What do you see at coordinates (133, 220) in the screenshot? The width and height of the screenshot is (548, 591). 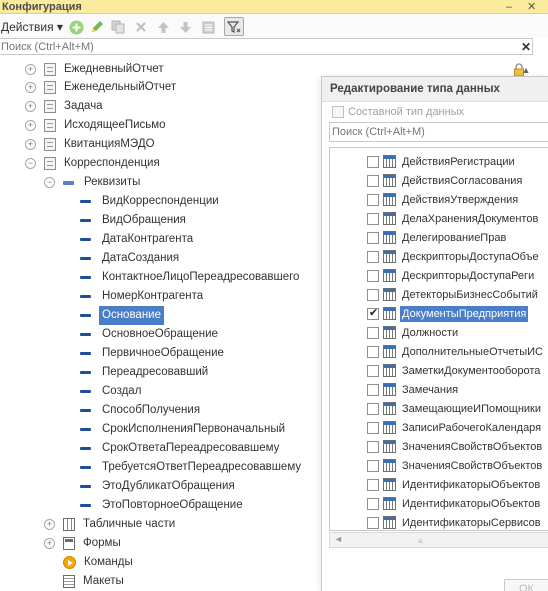 I see `tree-item: ВидОбращения` at bounding box center [133, 220].